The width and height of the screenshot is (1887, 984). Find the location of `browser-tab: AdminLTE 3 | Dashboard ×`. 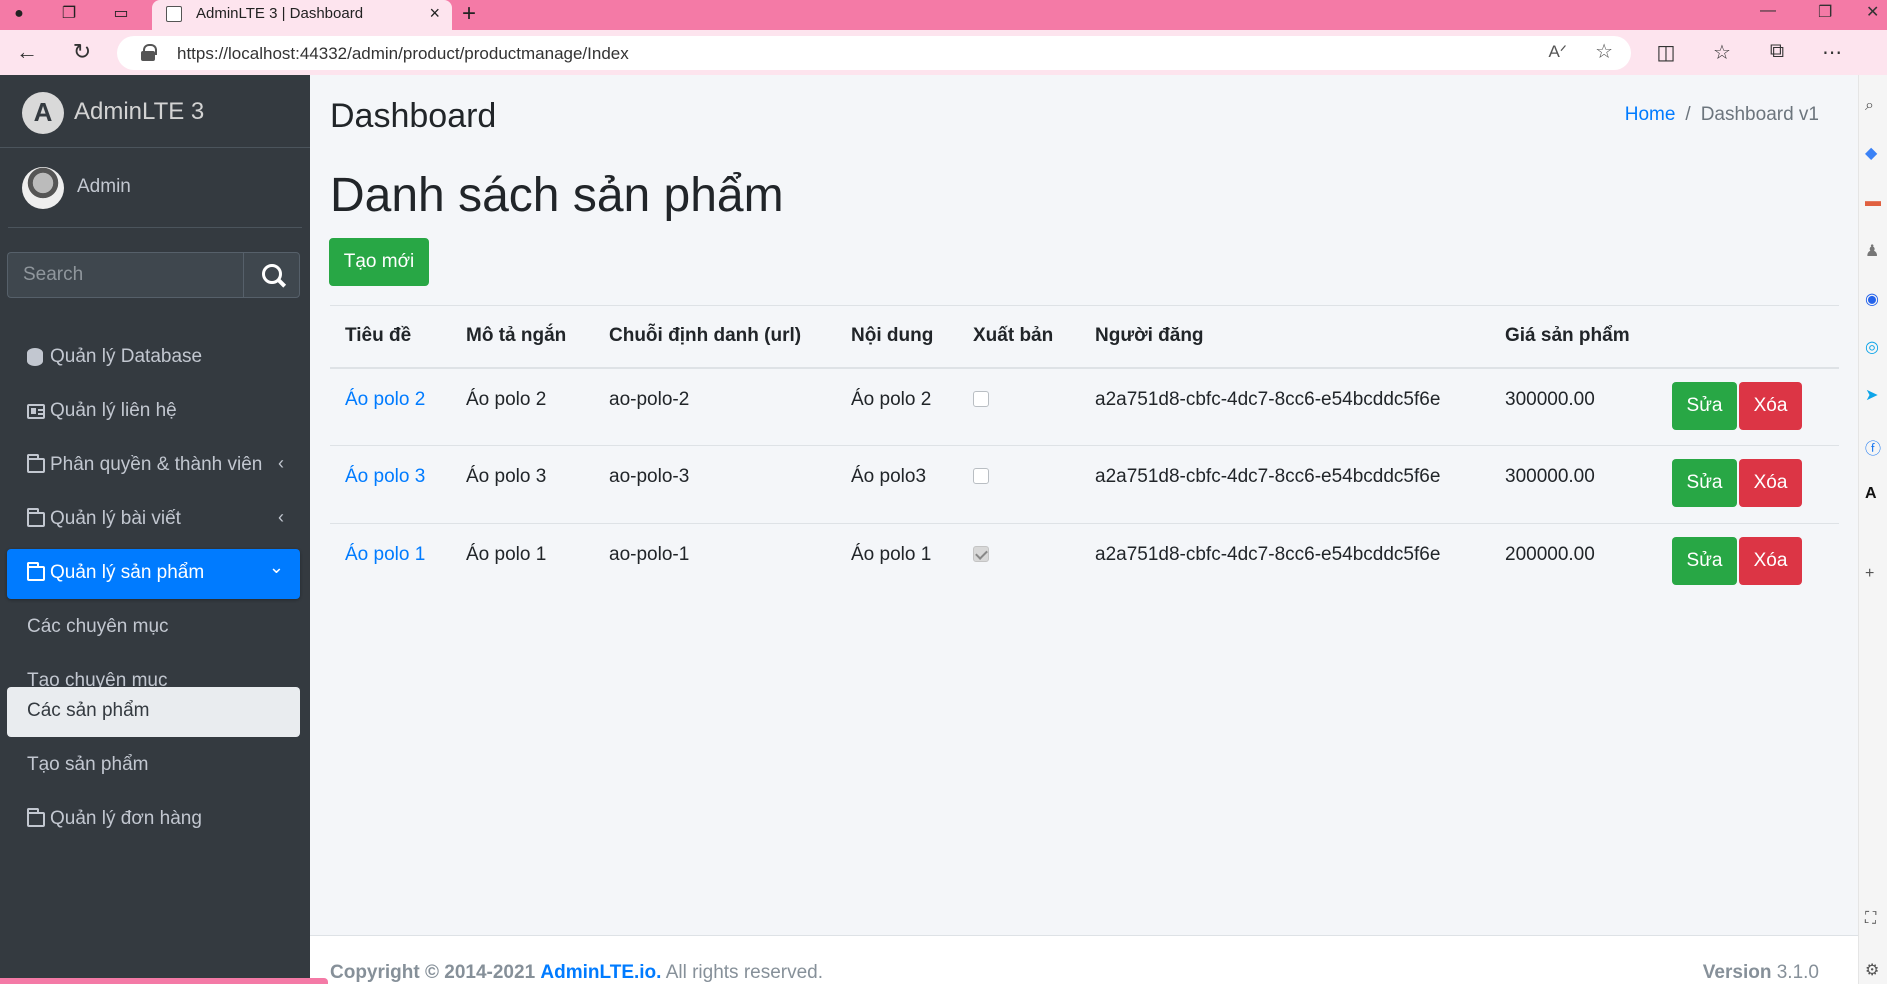

browser-tab: AdminLTE 3 | Dashboard × is located at coordinates (302, 15).